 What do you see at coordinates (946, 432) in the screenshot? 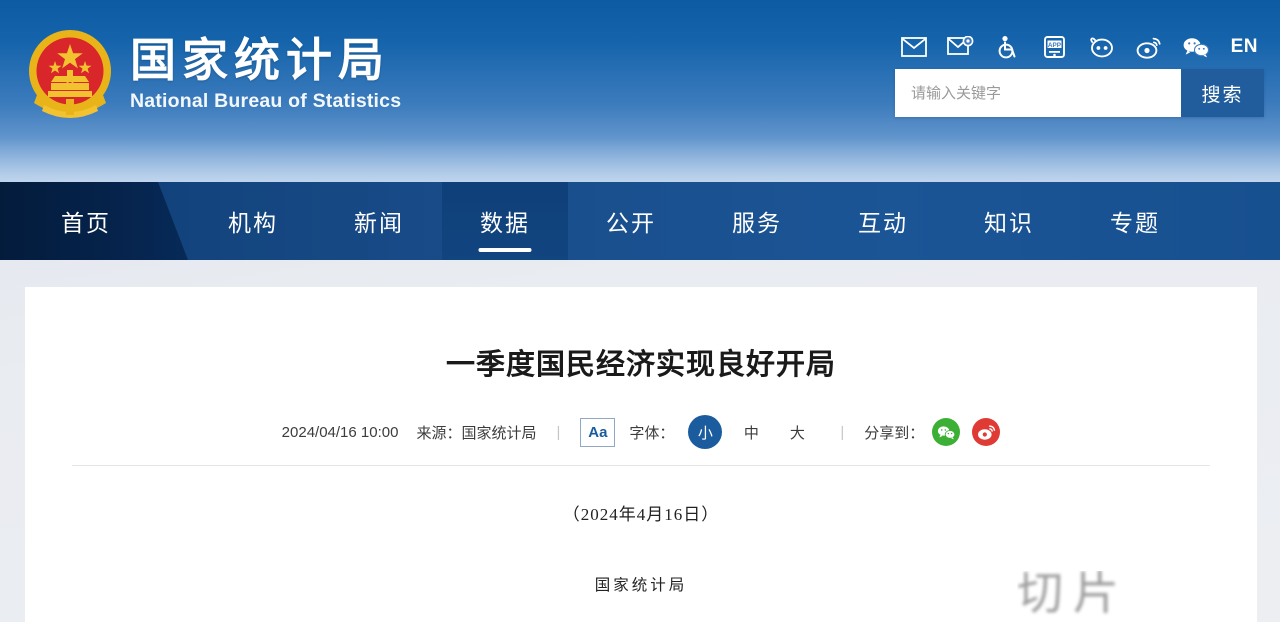
I see `wechat-share-icon` at bounding box center [946, 432].